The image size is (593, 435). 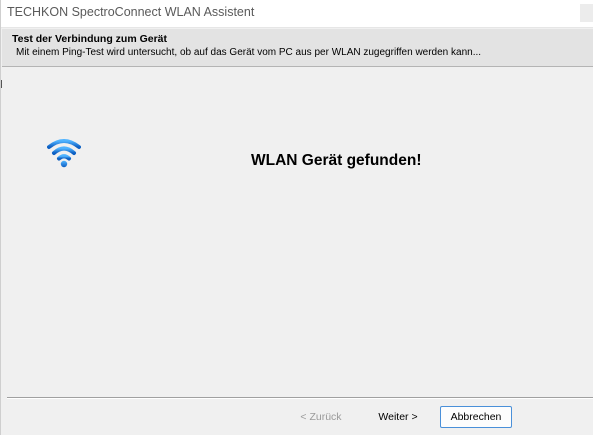 I want to click on status-message: WLAN Gerät gefunden!, so click(x=336, y=160).